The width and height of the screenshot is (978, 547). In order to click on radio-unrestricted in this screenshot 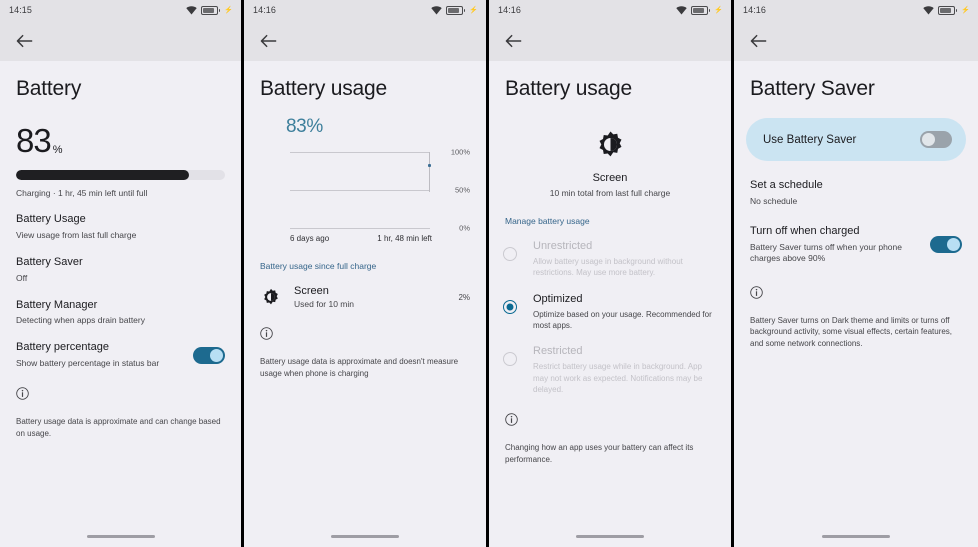, I will do `click(510, 254)`.